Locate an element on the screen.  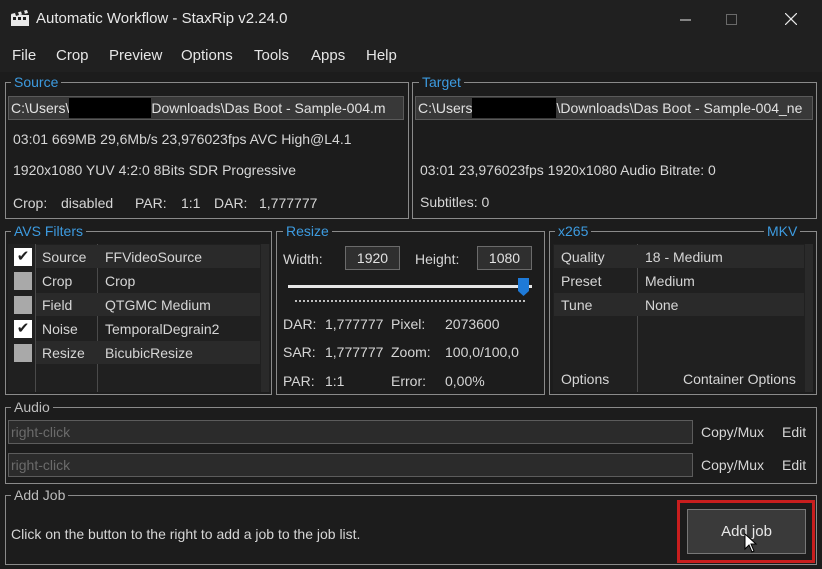
clapperboard-icon is located at coordinates (20, 18).